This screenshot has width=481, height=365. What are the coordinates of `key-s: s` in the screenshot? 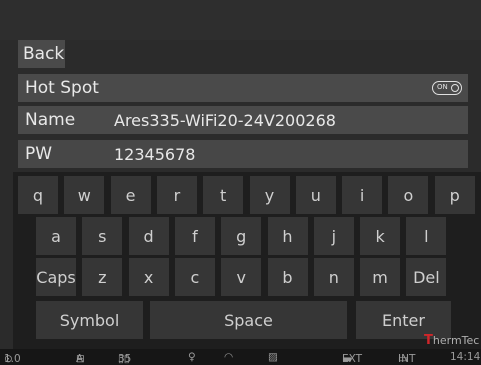 It's located at (102, 236).